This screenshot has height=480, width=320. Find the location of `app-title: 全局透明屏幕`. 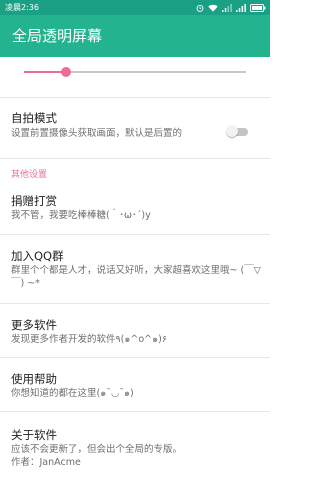

app-title: 全局透明屏幕 is located at coordinates (57, 36).